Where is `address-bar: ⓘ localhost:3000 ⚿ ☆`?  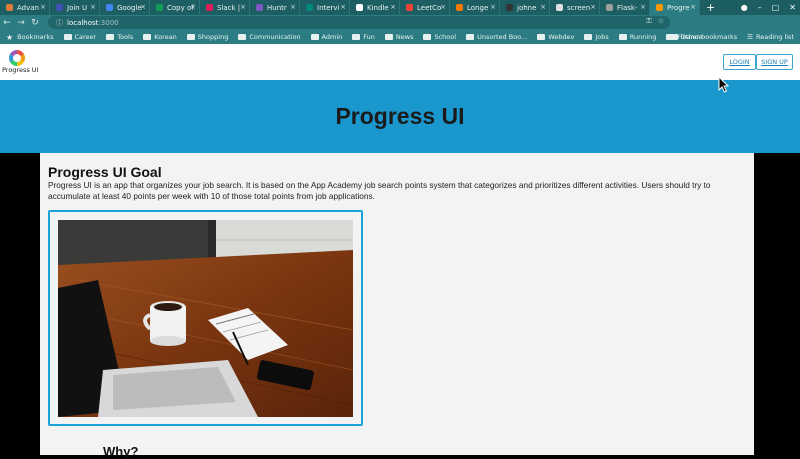
address-bar: ⓘ localhost:3000 ⚿ ☆ is located at coordinates (359, 22).